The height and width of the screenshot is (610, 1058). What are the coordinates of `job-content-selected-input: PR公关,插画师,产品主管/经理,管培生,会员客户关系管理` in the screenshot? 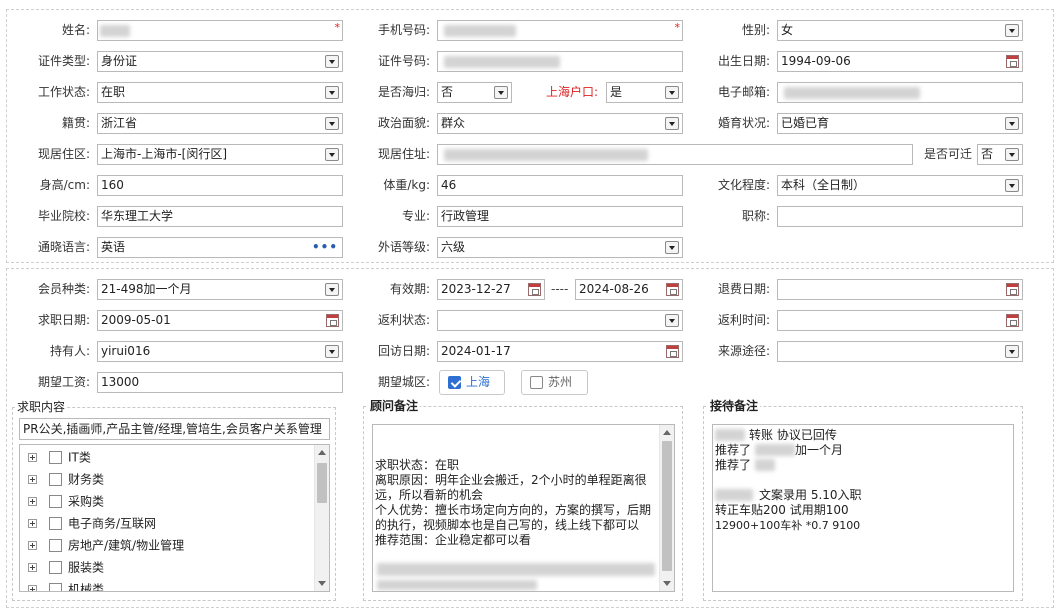 It's located at (174, 429).